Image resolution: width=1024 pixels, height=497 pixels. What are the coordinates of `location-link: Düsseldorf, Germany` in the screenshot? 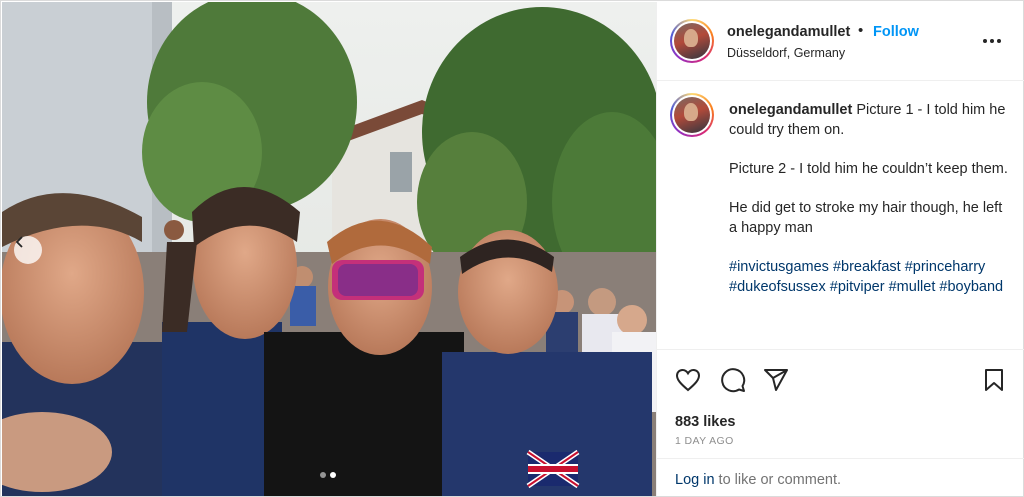 It's located at (786, 53).